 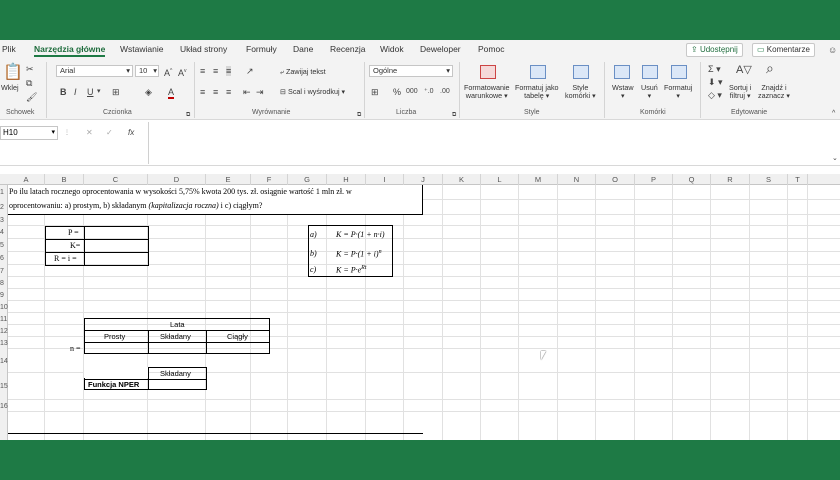 What do you see at coordinates (770, 68) in the screenshot?
I see `search-icon: ⌕` at bounding box center [770, 68].